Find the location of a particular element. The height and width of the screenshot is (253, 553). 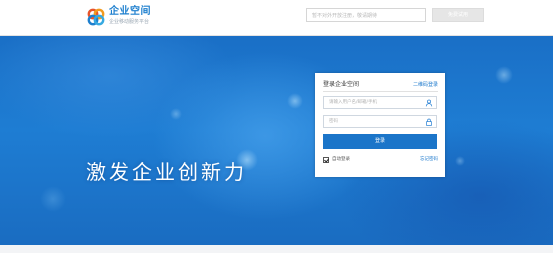

login-title: 登录企业空间 is located at coordinates (341, 84).